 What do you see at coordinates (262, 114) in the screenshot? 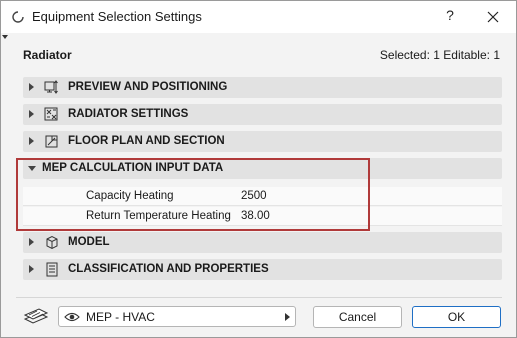
I see `panel-radiator-settings: RADIATOR SETTINGS` at bounding box center [262, 114].